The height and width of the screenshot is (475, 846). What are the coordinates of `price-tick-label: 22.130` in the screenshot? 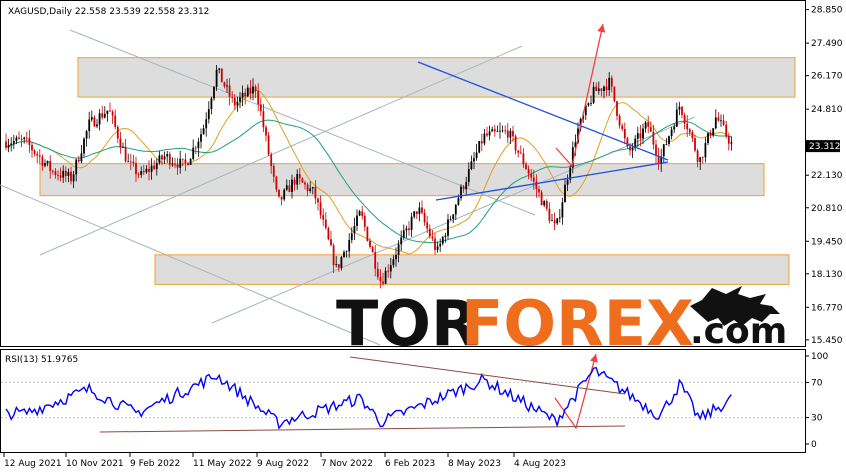 It's located at (827, 176).